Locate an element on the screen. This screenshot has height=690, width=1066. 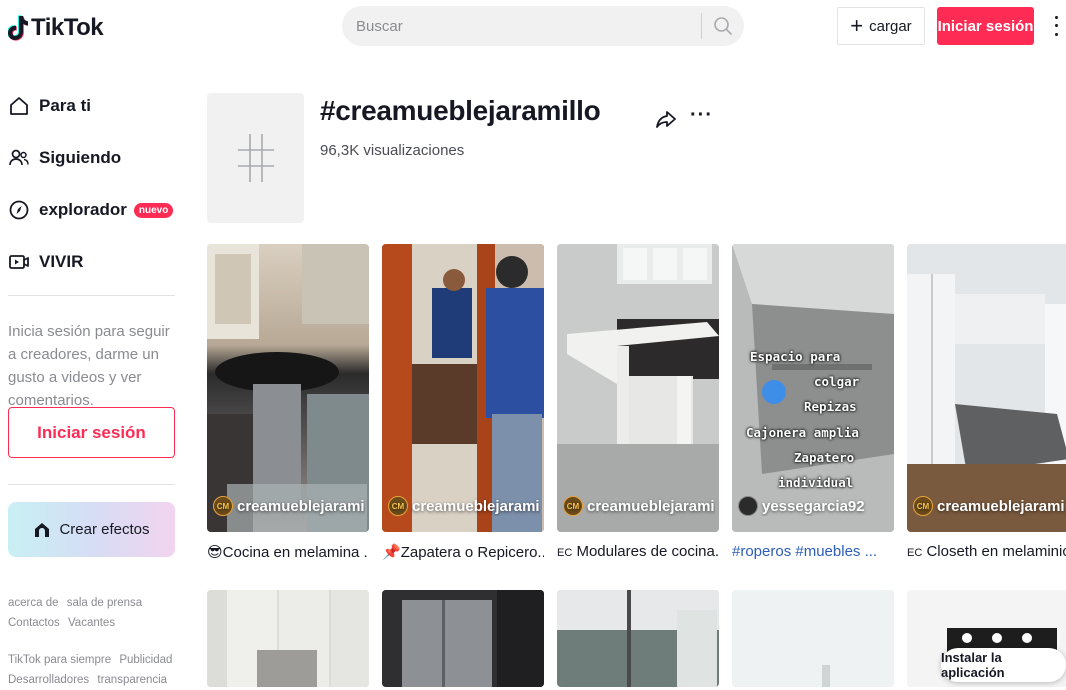
login-button: Iniciar sesión is located at coordinates (985, 26).